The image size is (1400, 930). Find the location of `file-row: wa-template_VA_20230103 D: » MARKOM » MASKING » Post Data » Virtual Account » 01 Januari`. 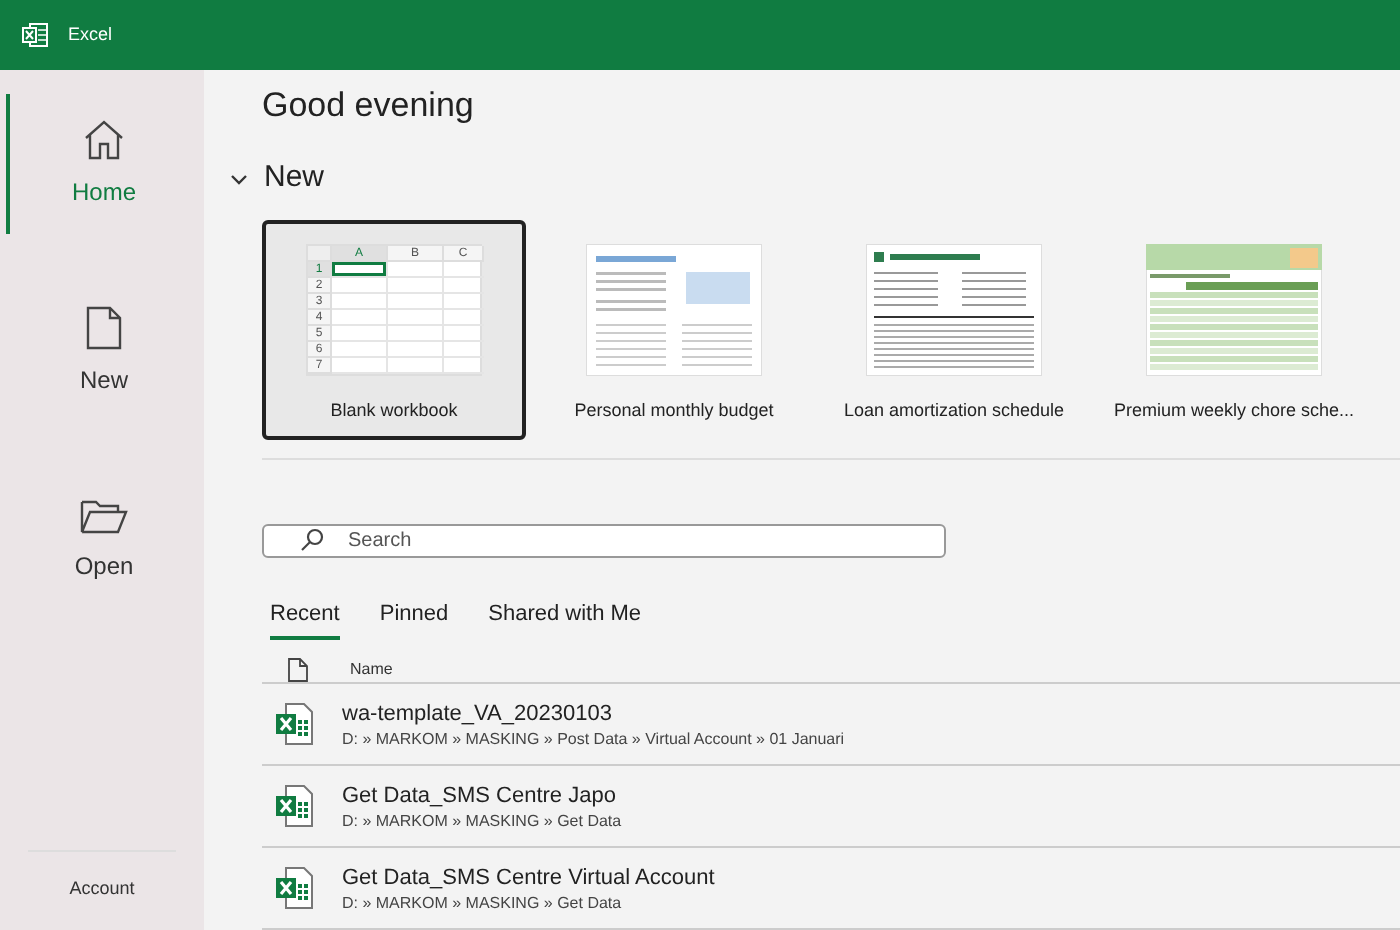

file-row: wa-template_VA_20230103 D: » MARKOM » MASKING » Post Data » Virtual Account » 01 Januari is located at coordinates (831, 725).